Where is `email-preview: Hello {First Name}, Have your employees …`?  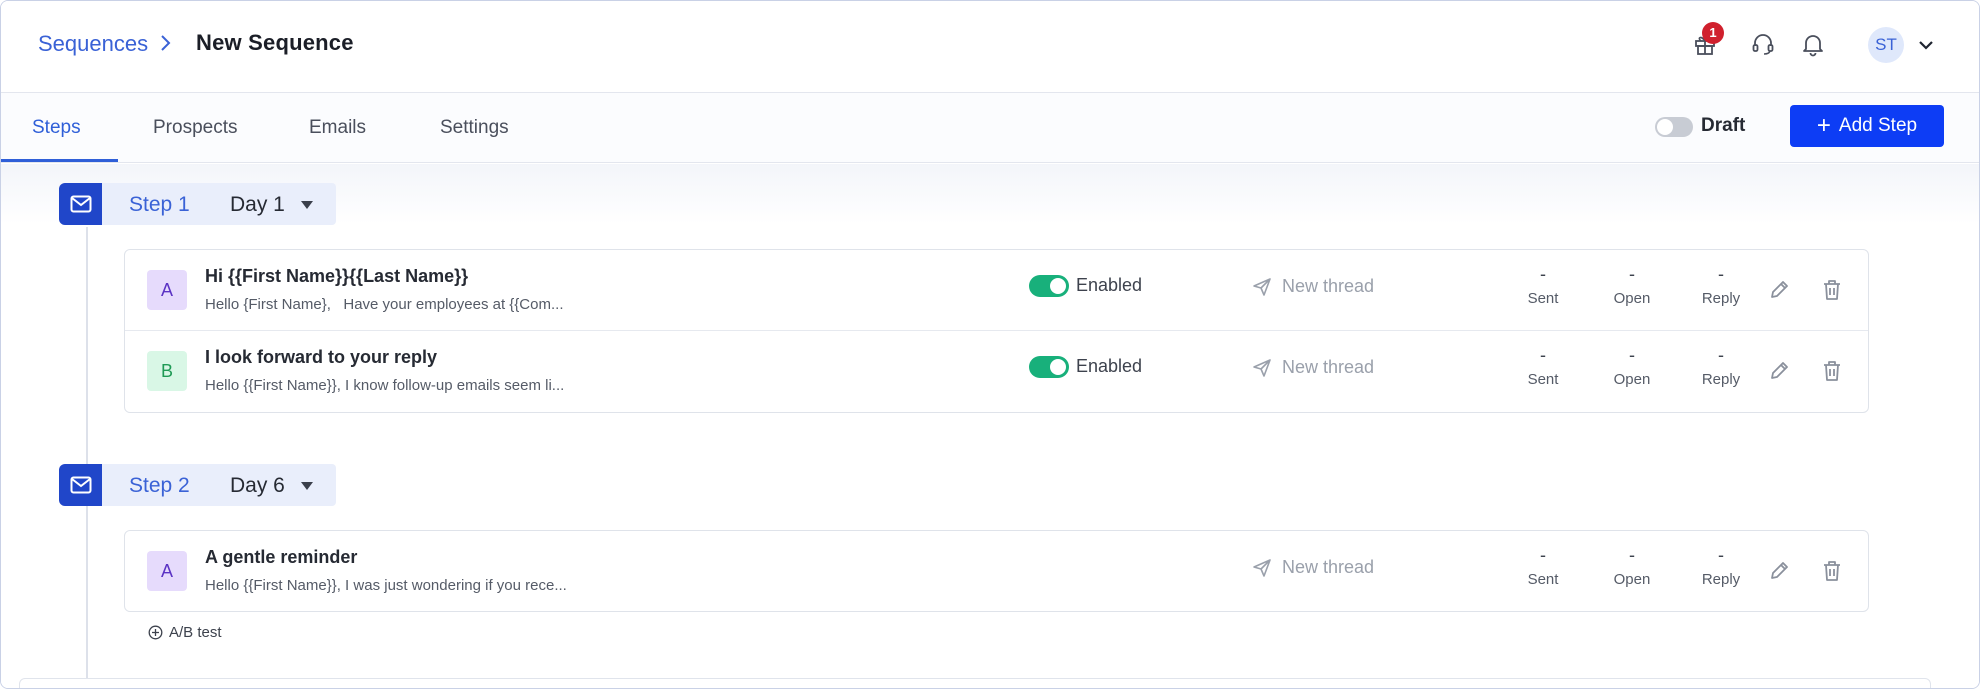
email-preview: Hello {First Name}, Have your employees … is located at coordinates (384, 304).